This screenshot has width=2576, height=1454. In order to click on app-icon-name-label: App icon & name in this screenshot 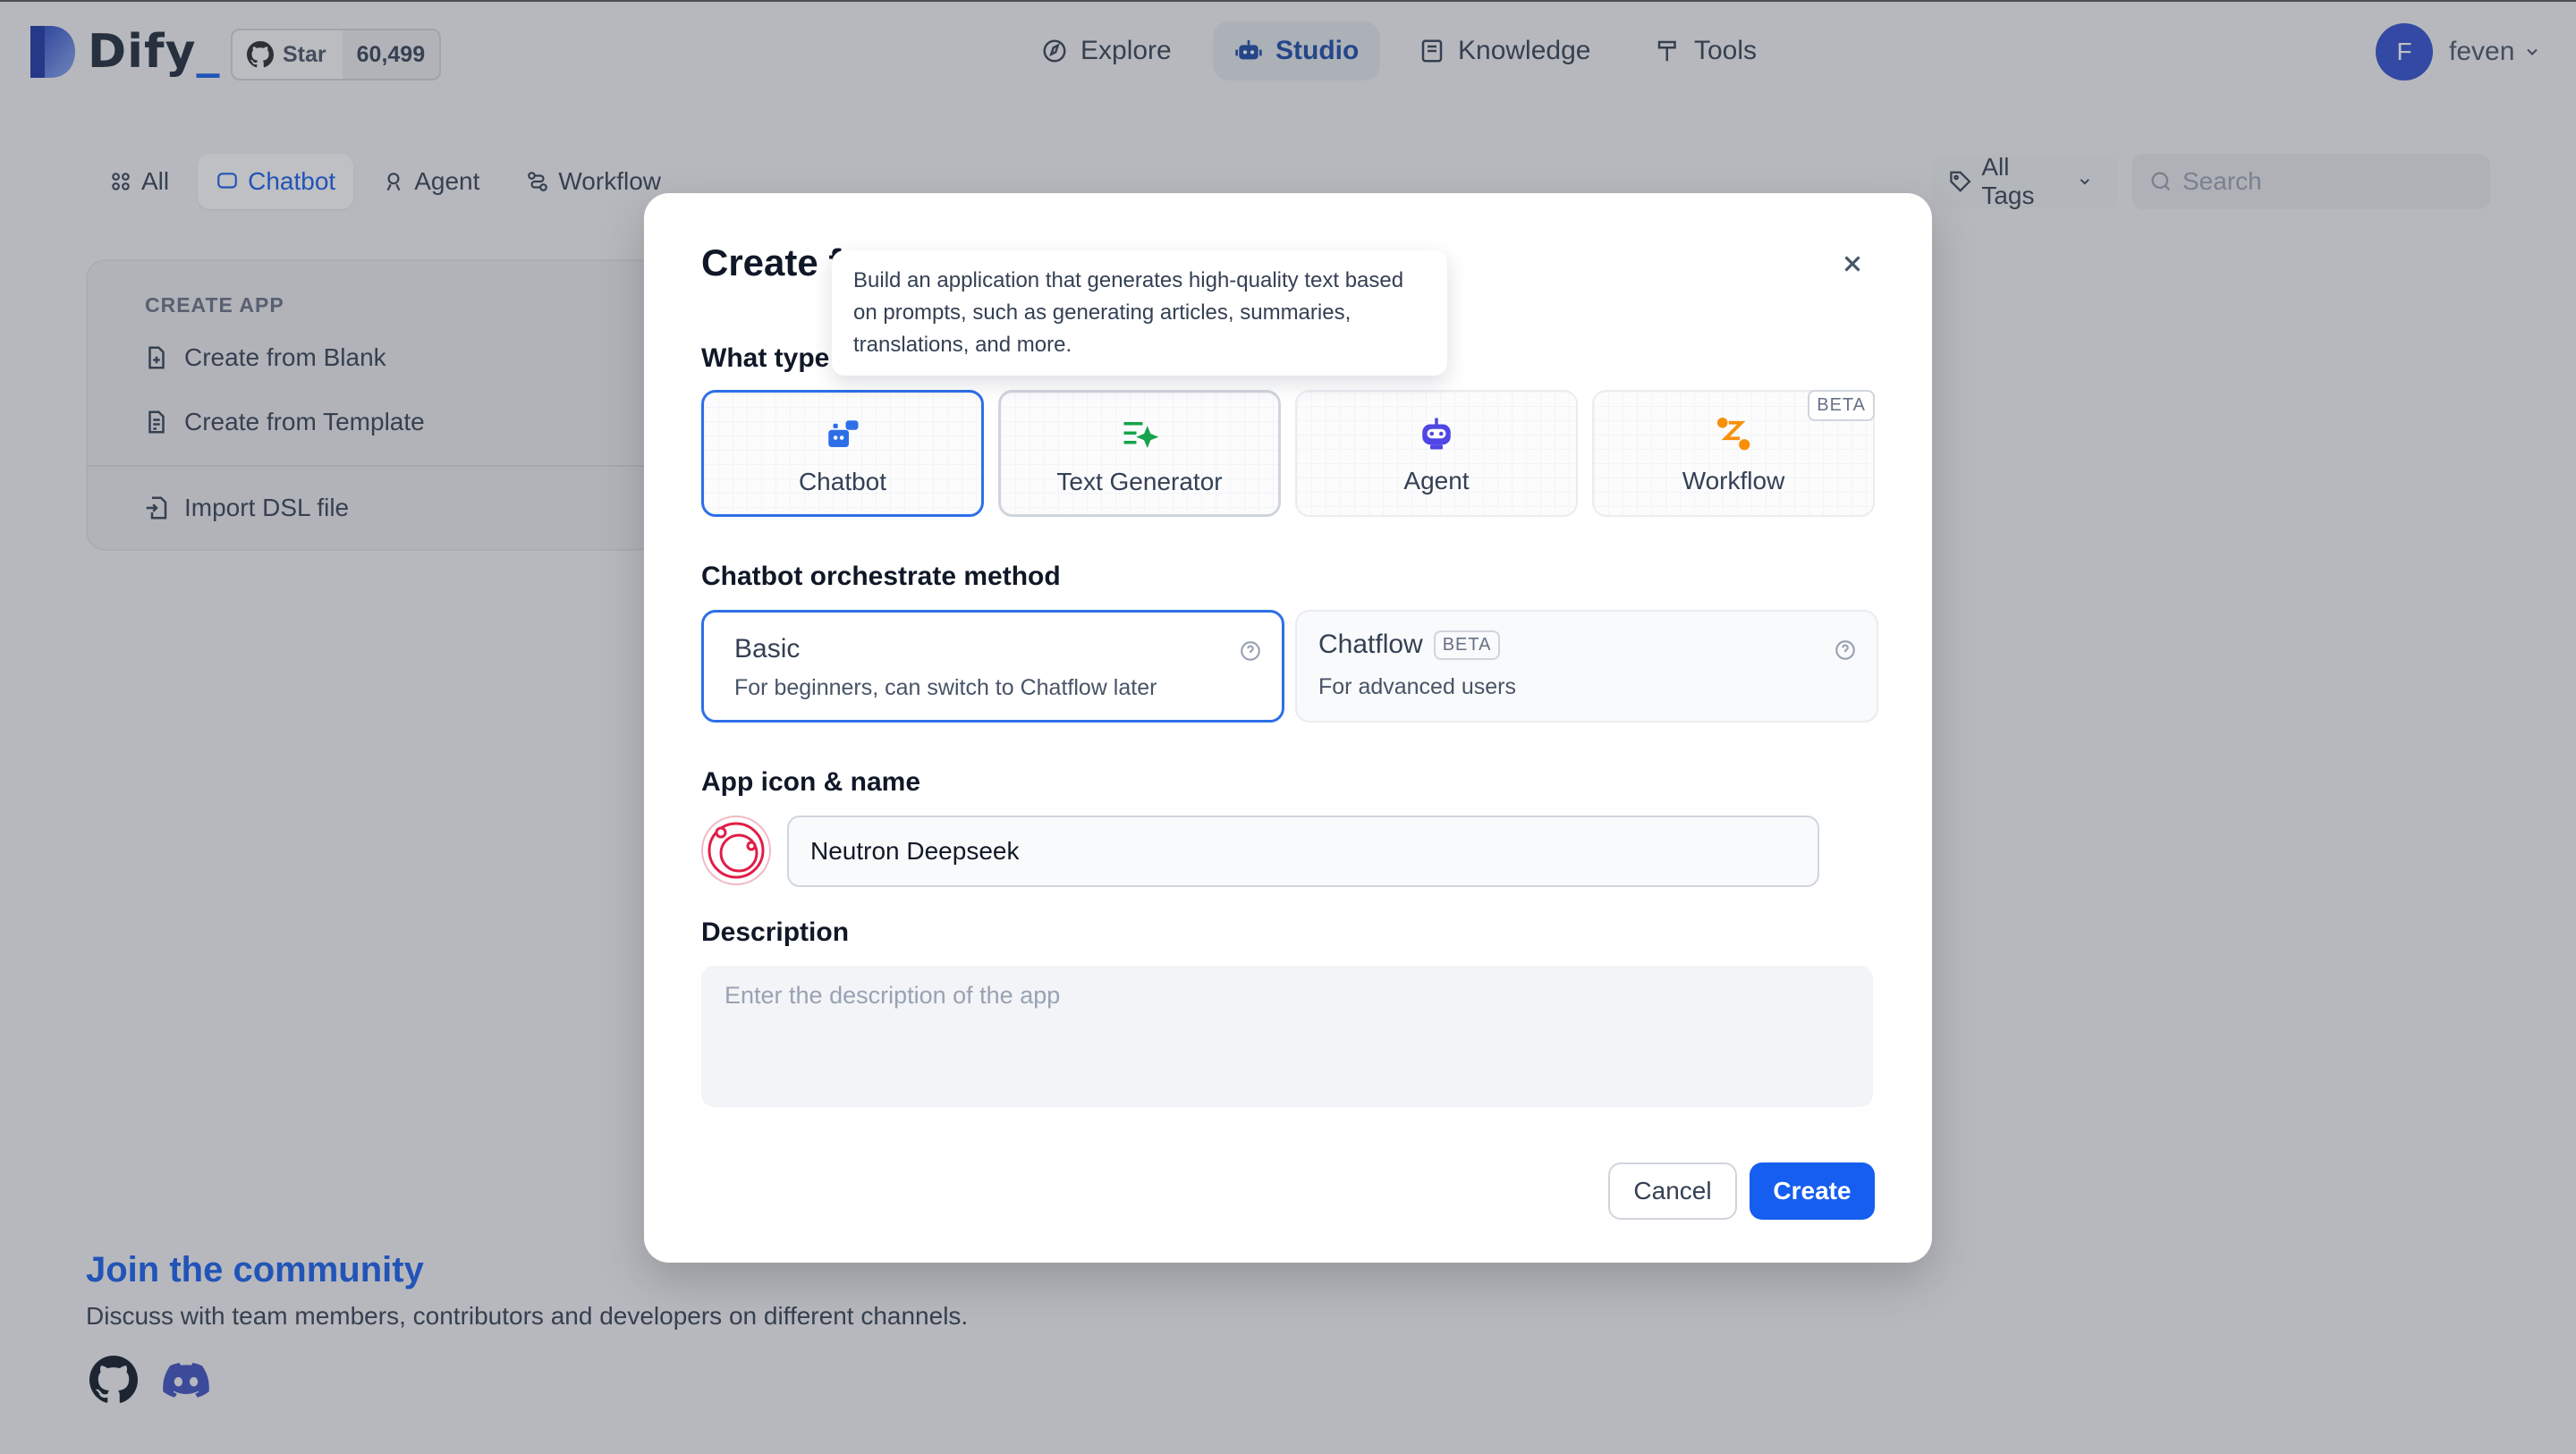, I will do `click(811, 782)`.